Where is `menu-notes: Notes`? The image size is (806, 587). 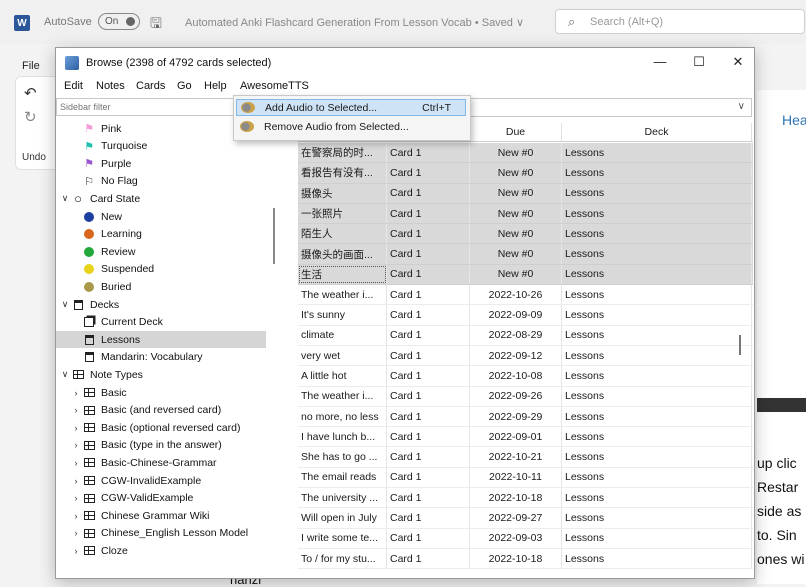 menu-notes: Notes is located at coordinates (110, 86).